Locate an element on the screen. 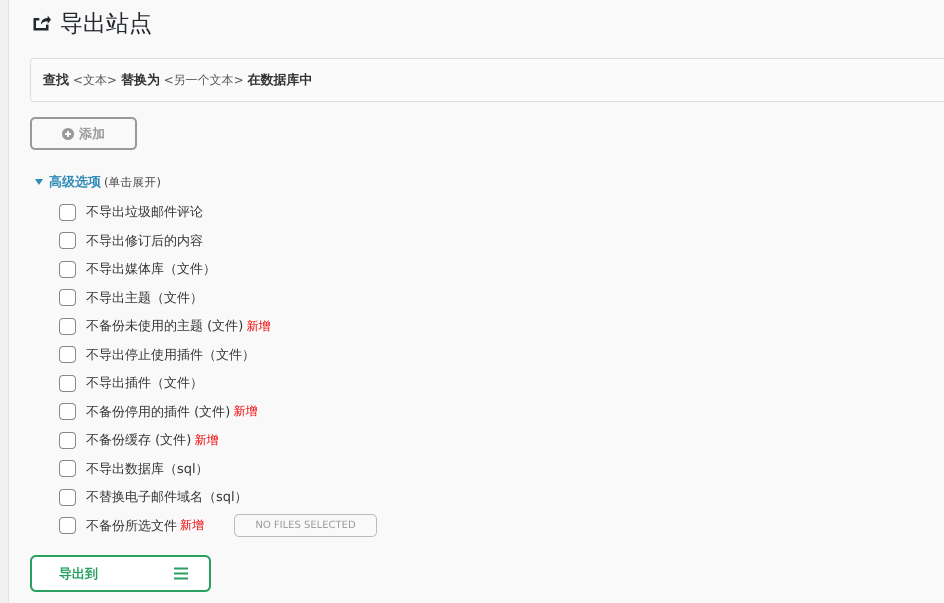  file-select-button: NO FILES SELECTED is located at coordinates (305, 526).